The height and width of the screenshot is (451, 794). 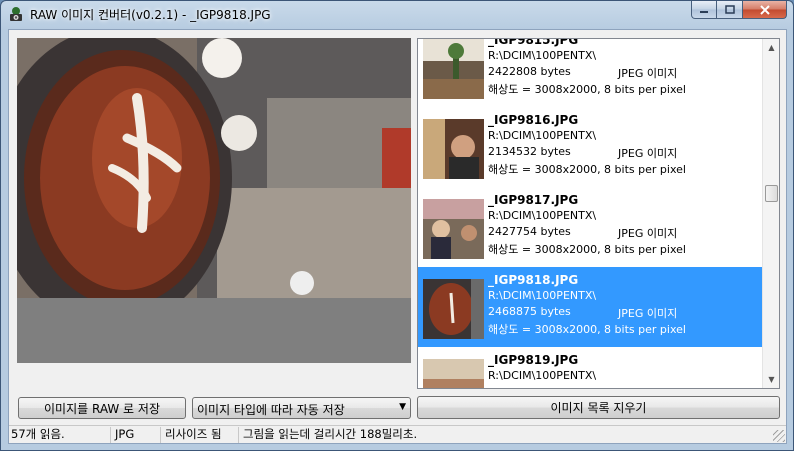 What do you see at coordinates (201, 435) in the screenshot?
I see `status-resize: 리사이즈 됨` at bounding box center [201, 435].